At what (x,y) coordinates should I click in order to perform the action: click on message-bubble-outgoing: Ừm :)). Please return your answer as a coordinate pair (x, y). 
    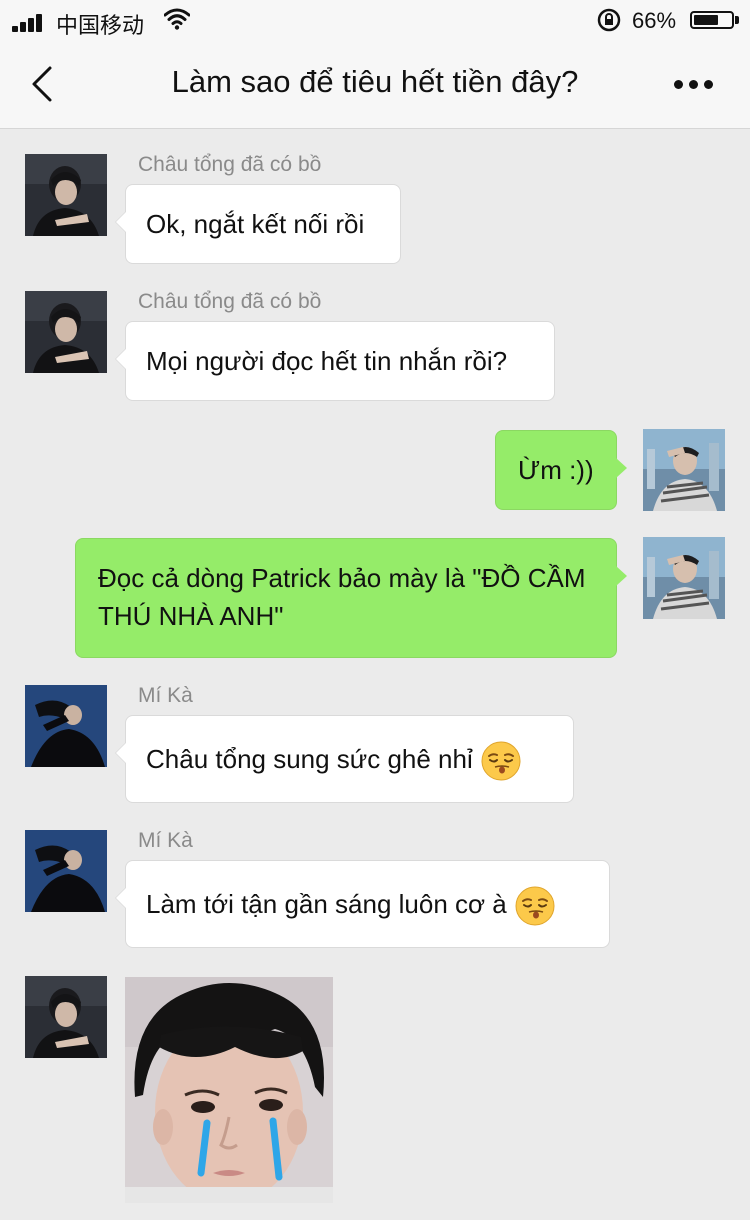
    Looking at the image, I should click on (561, 470).